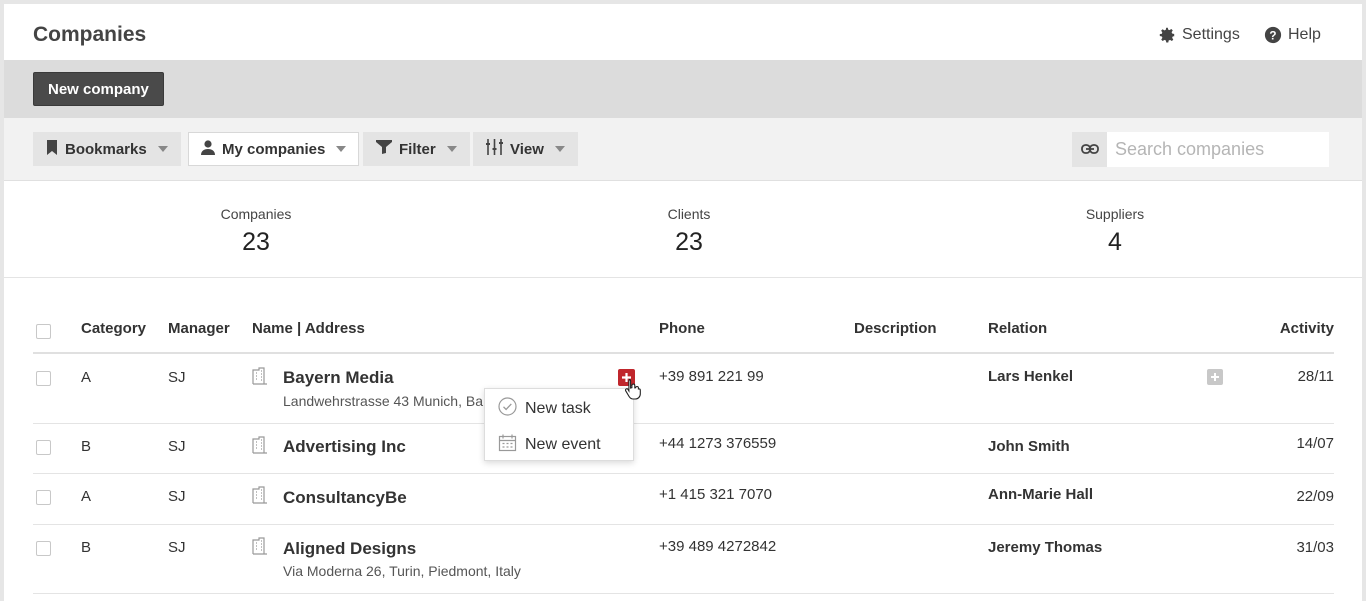 This screenshot has width=1366, height=601. I want to click on activity-cell: 31/03, so click(1315, 547).